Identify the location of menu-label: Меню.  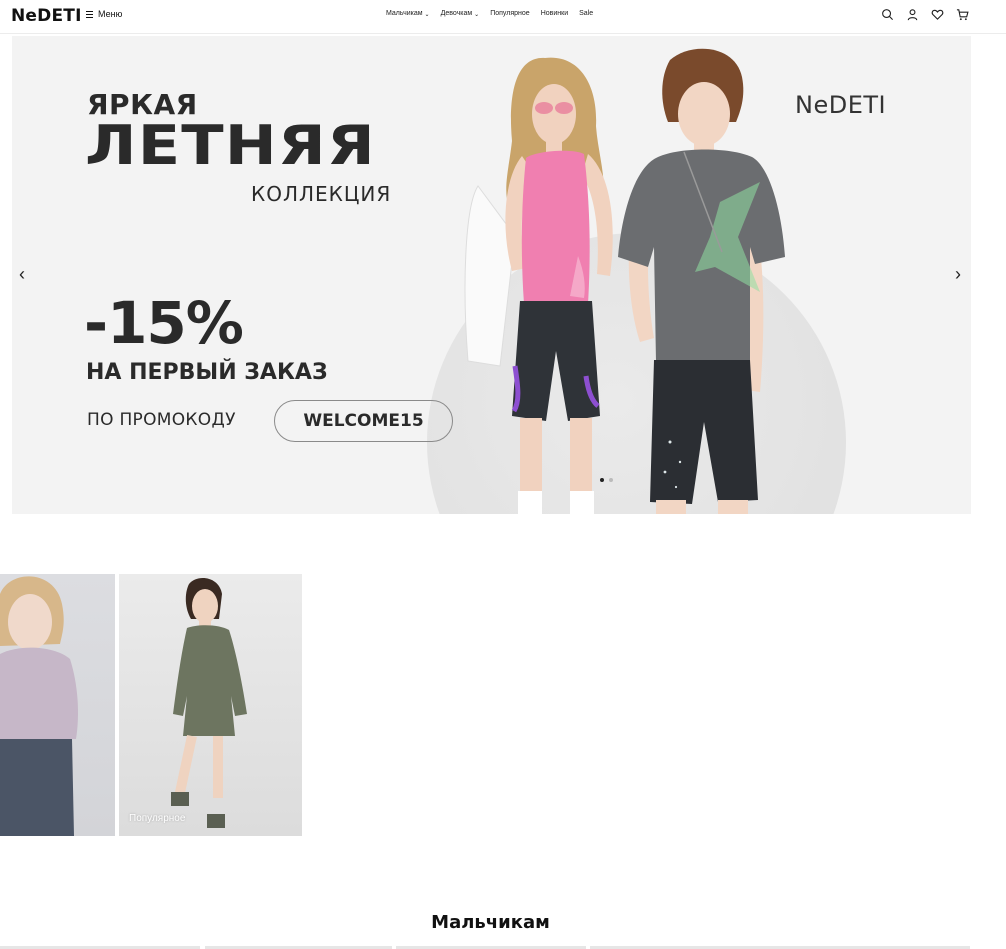
(110, 14).